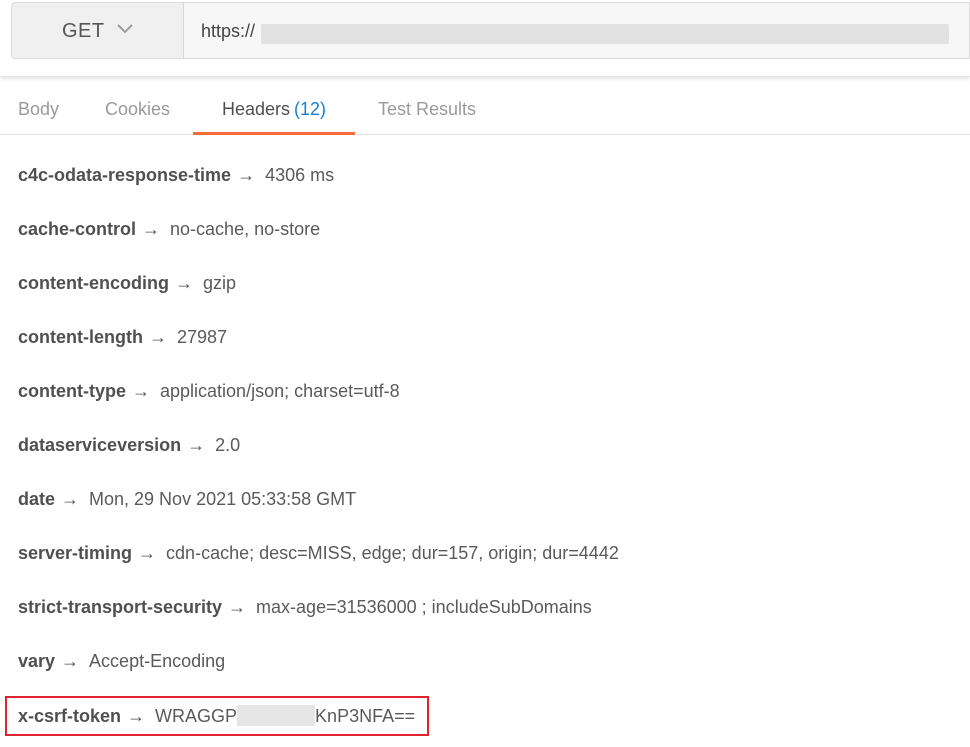 The width and height of the screenshot is (970, 747). What do you see at coordinates (83, 31) in the screenshot?
I see `method-label: GET` at bounding box center [83, 31].